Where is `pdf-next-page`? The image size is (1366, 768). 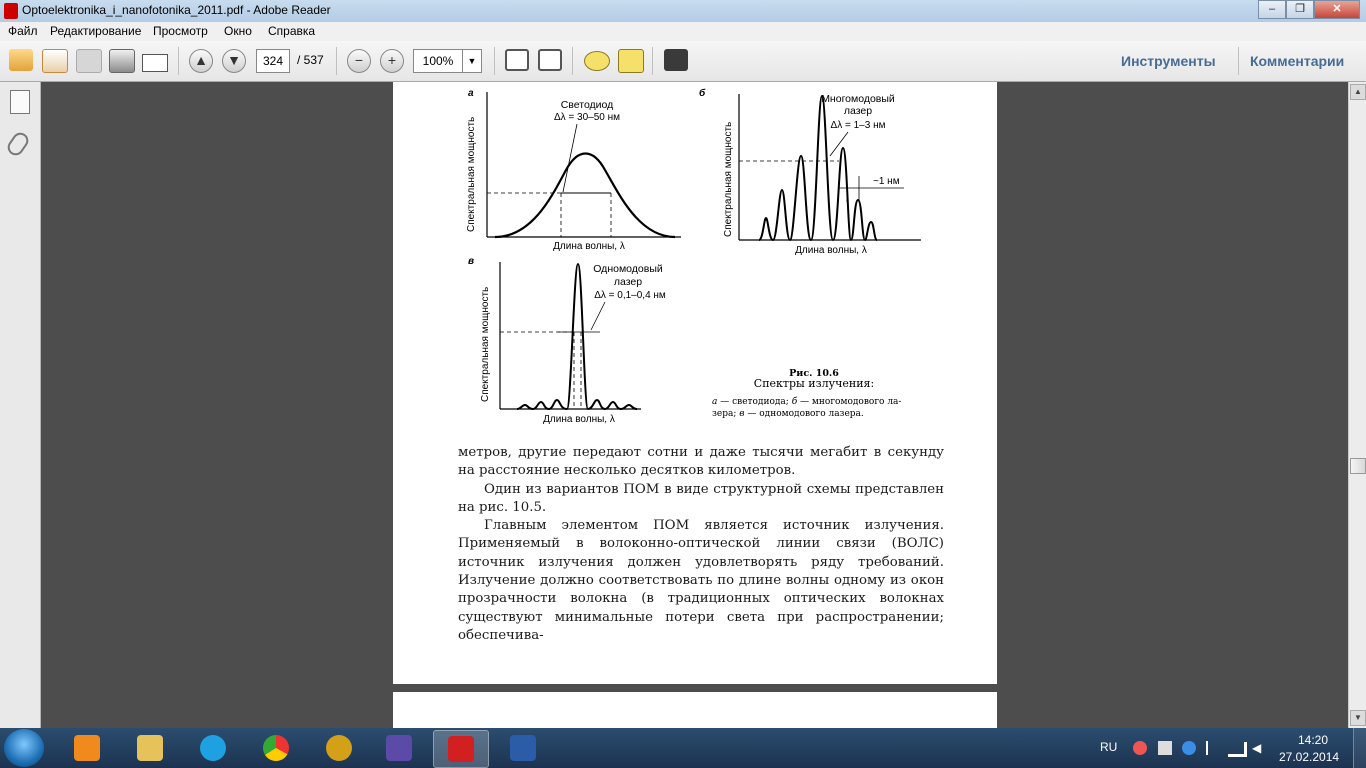
pdf-next-page is located at coordinates (695, 710).